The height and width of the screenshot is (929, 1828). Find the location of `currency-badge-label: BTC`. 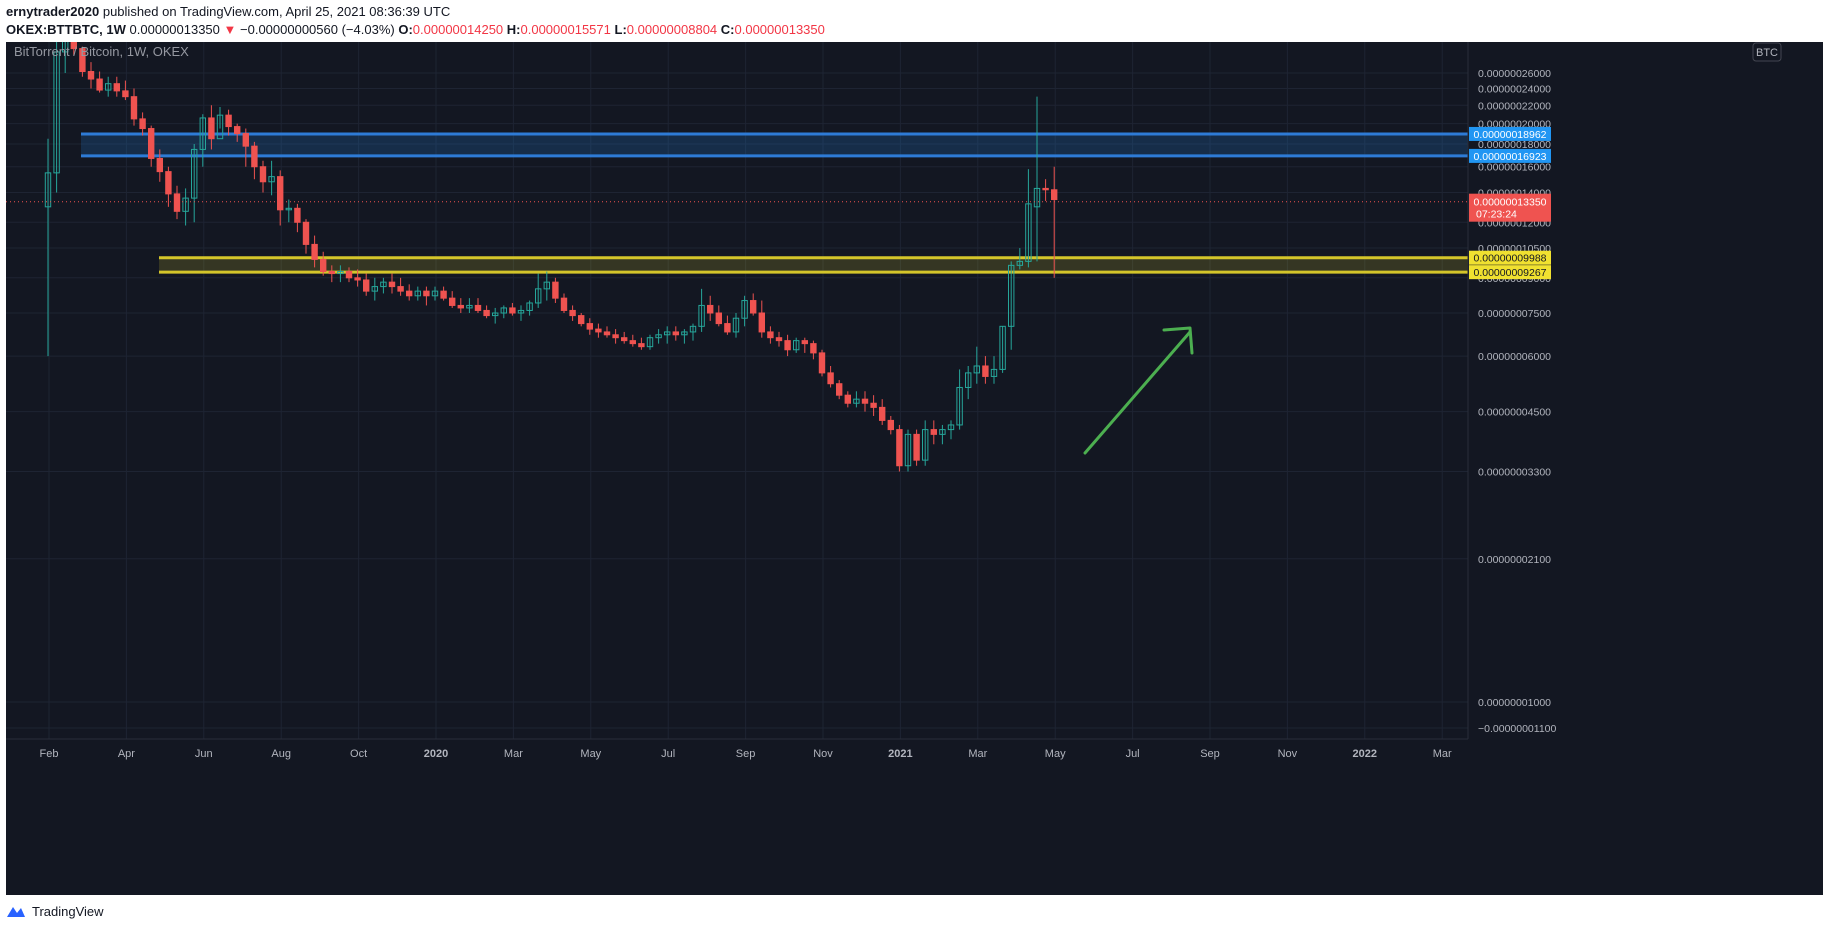

currency-badge-label: BTC is located at coordinates (1767, 53).